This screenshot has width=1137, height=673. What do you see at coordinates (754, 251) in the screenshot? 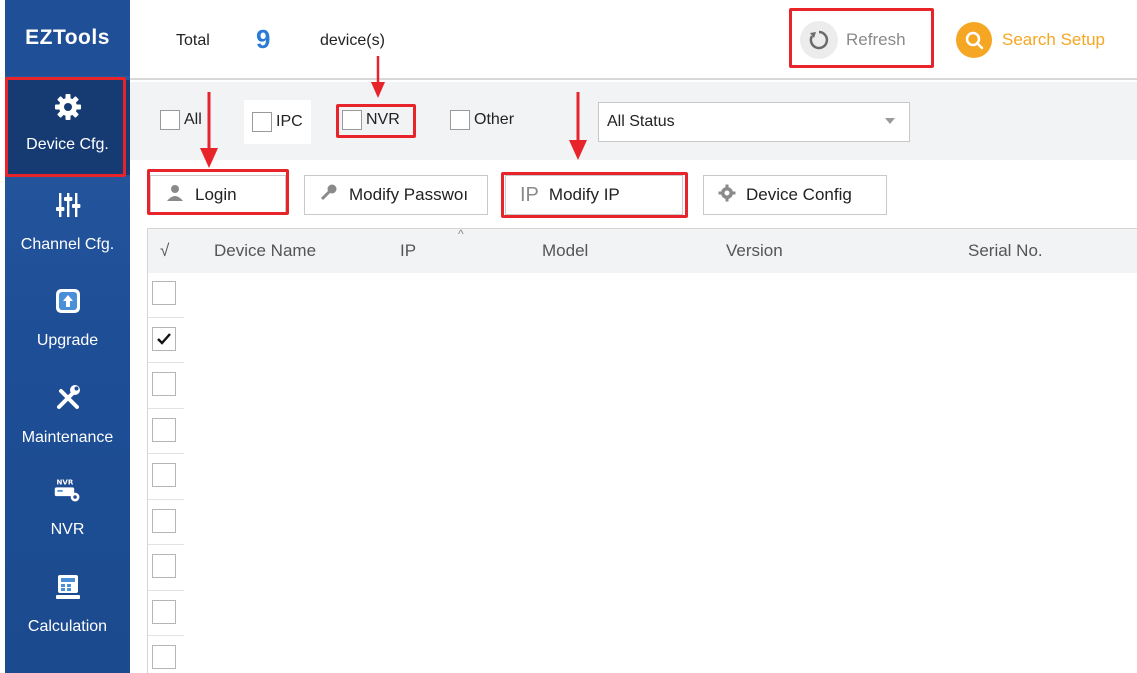
I see `column-header-version: Version` at bounding box center [754, 251].